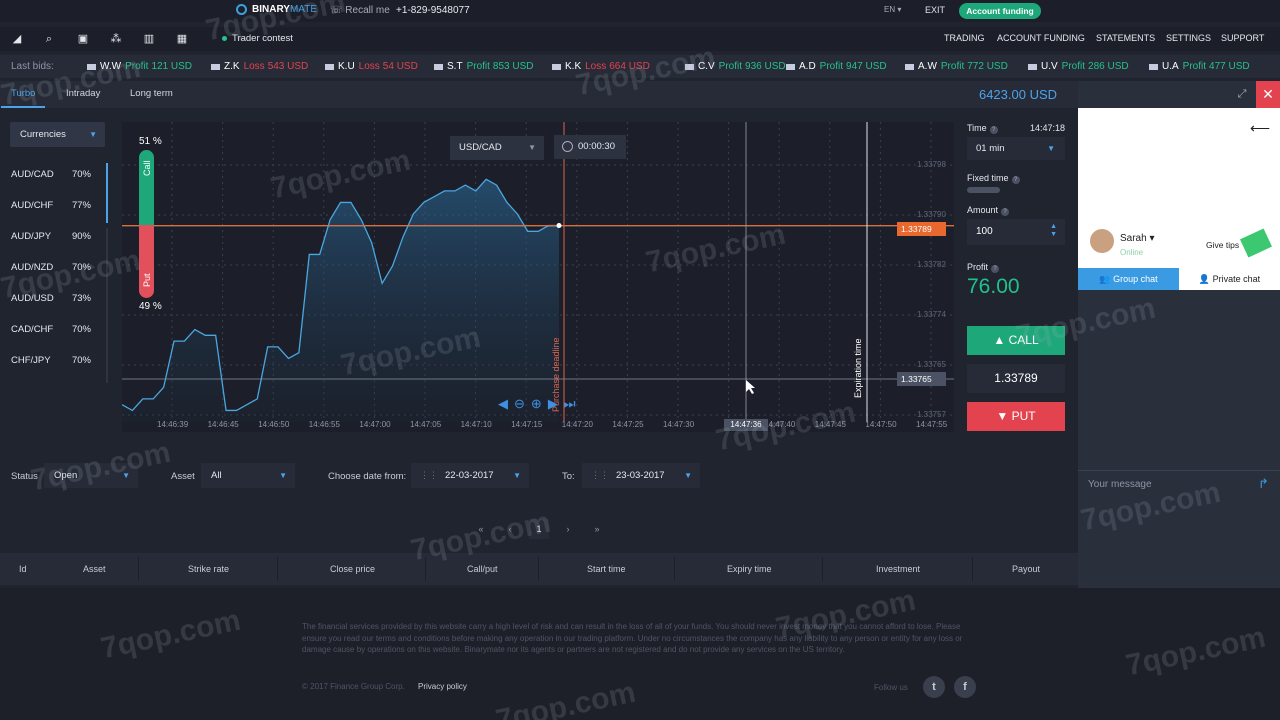  Describe the element at coordinates (480, 147) in the screenshot. I see `pair-value: USD/CAD` at that location.